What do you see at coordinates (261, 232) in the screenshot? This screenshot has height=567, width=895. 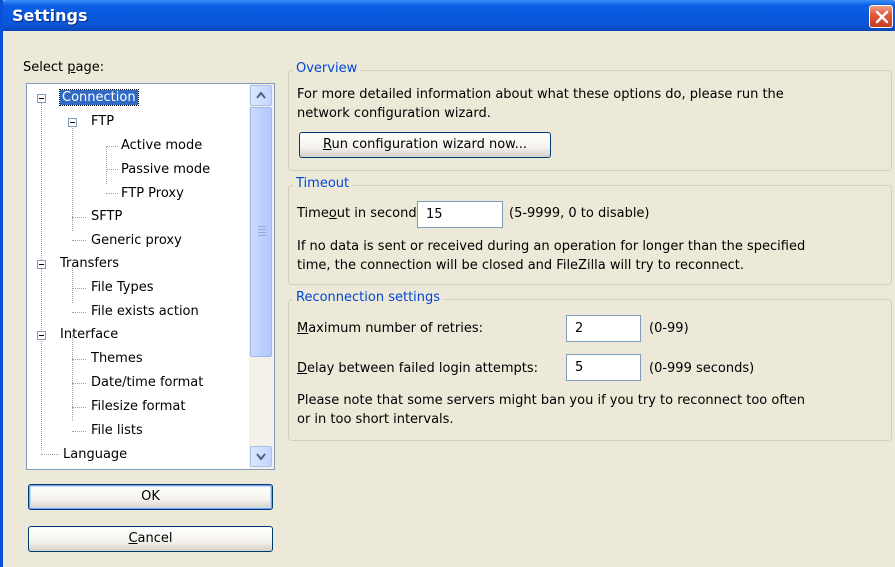 I see `scroll-thumb` at bounding box center [261, 232].